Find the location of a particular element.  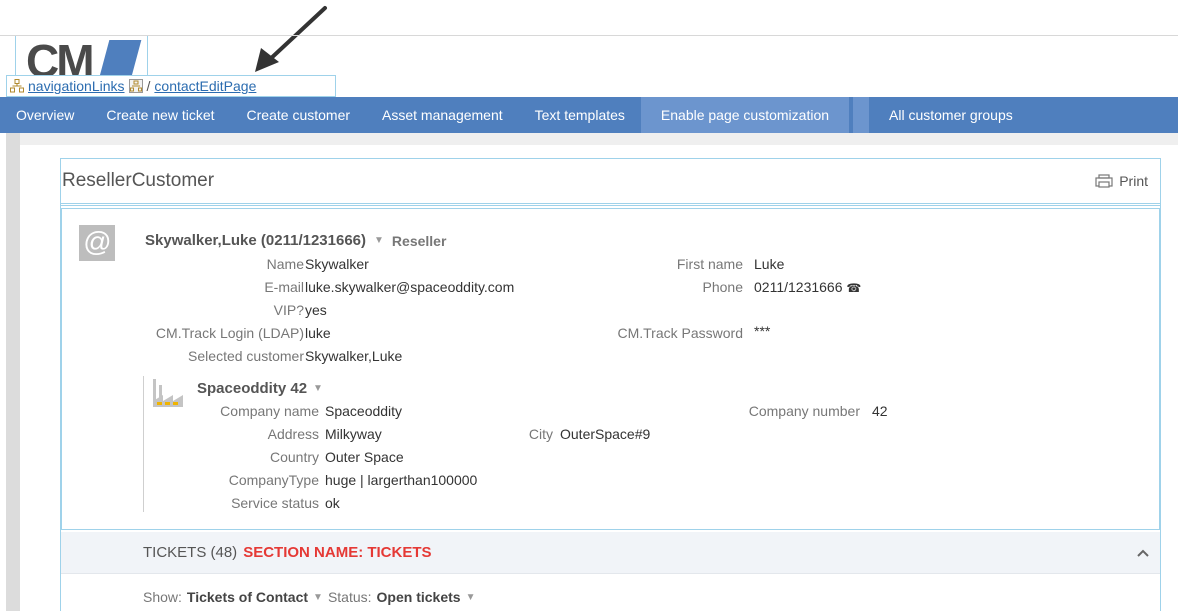

breadcrumb: navigationLinks / contactEditPage is located at coordinates (171, 86).